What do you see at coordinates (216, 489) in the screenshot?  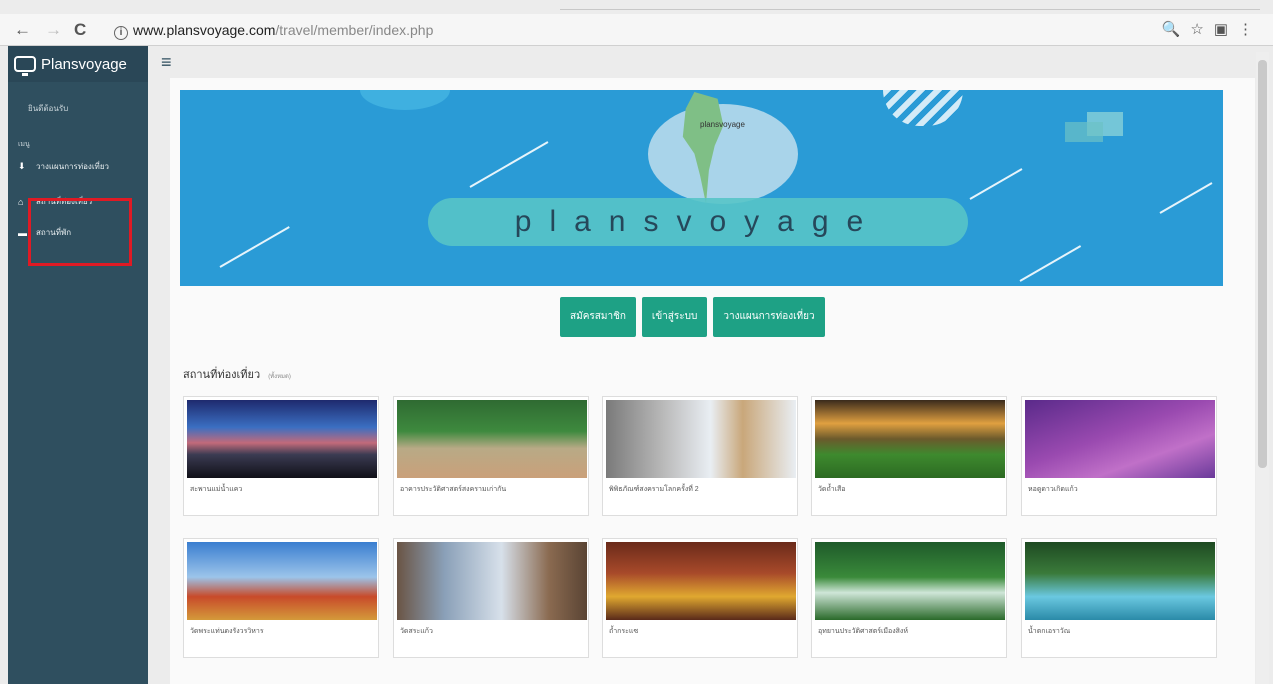 I see `attraction-caption: สะพานแม่น้ำแคว` at bounding box center [216, 489].